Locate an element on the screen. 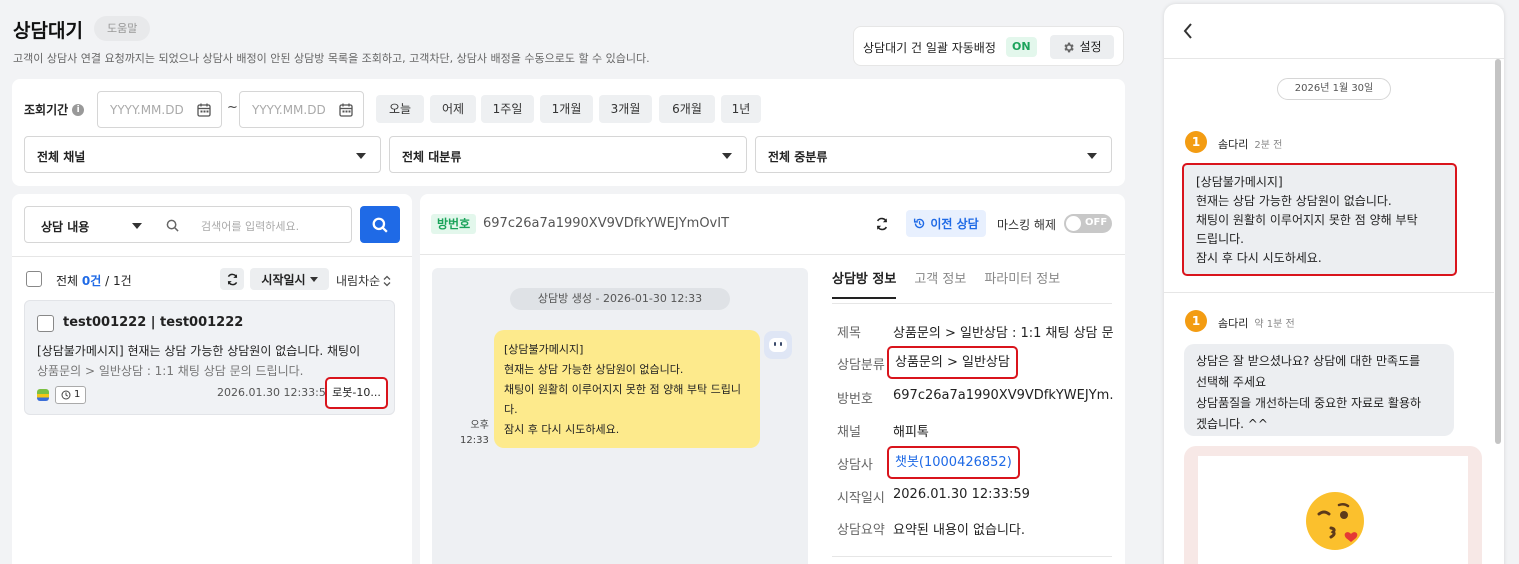 Image resolution: width=1519 pixels, height=564 pixels. tab-customer-info: 고객 정보 is located at coordinates (940, 283).